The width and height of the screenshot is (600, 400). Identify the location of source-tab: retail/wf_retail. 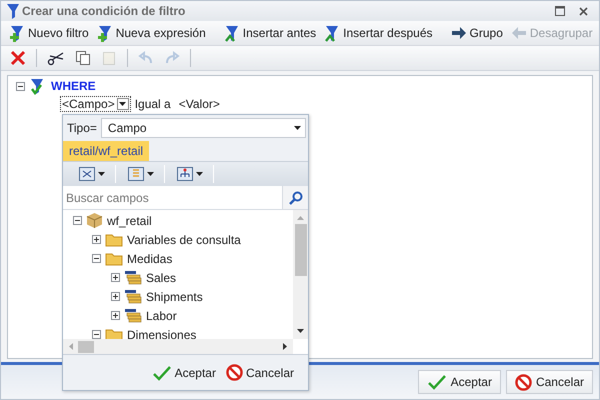
(106, 151).